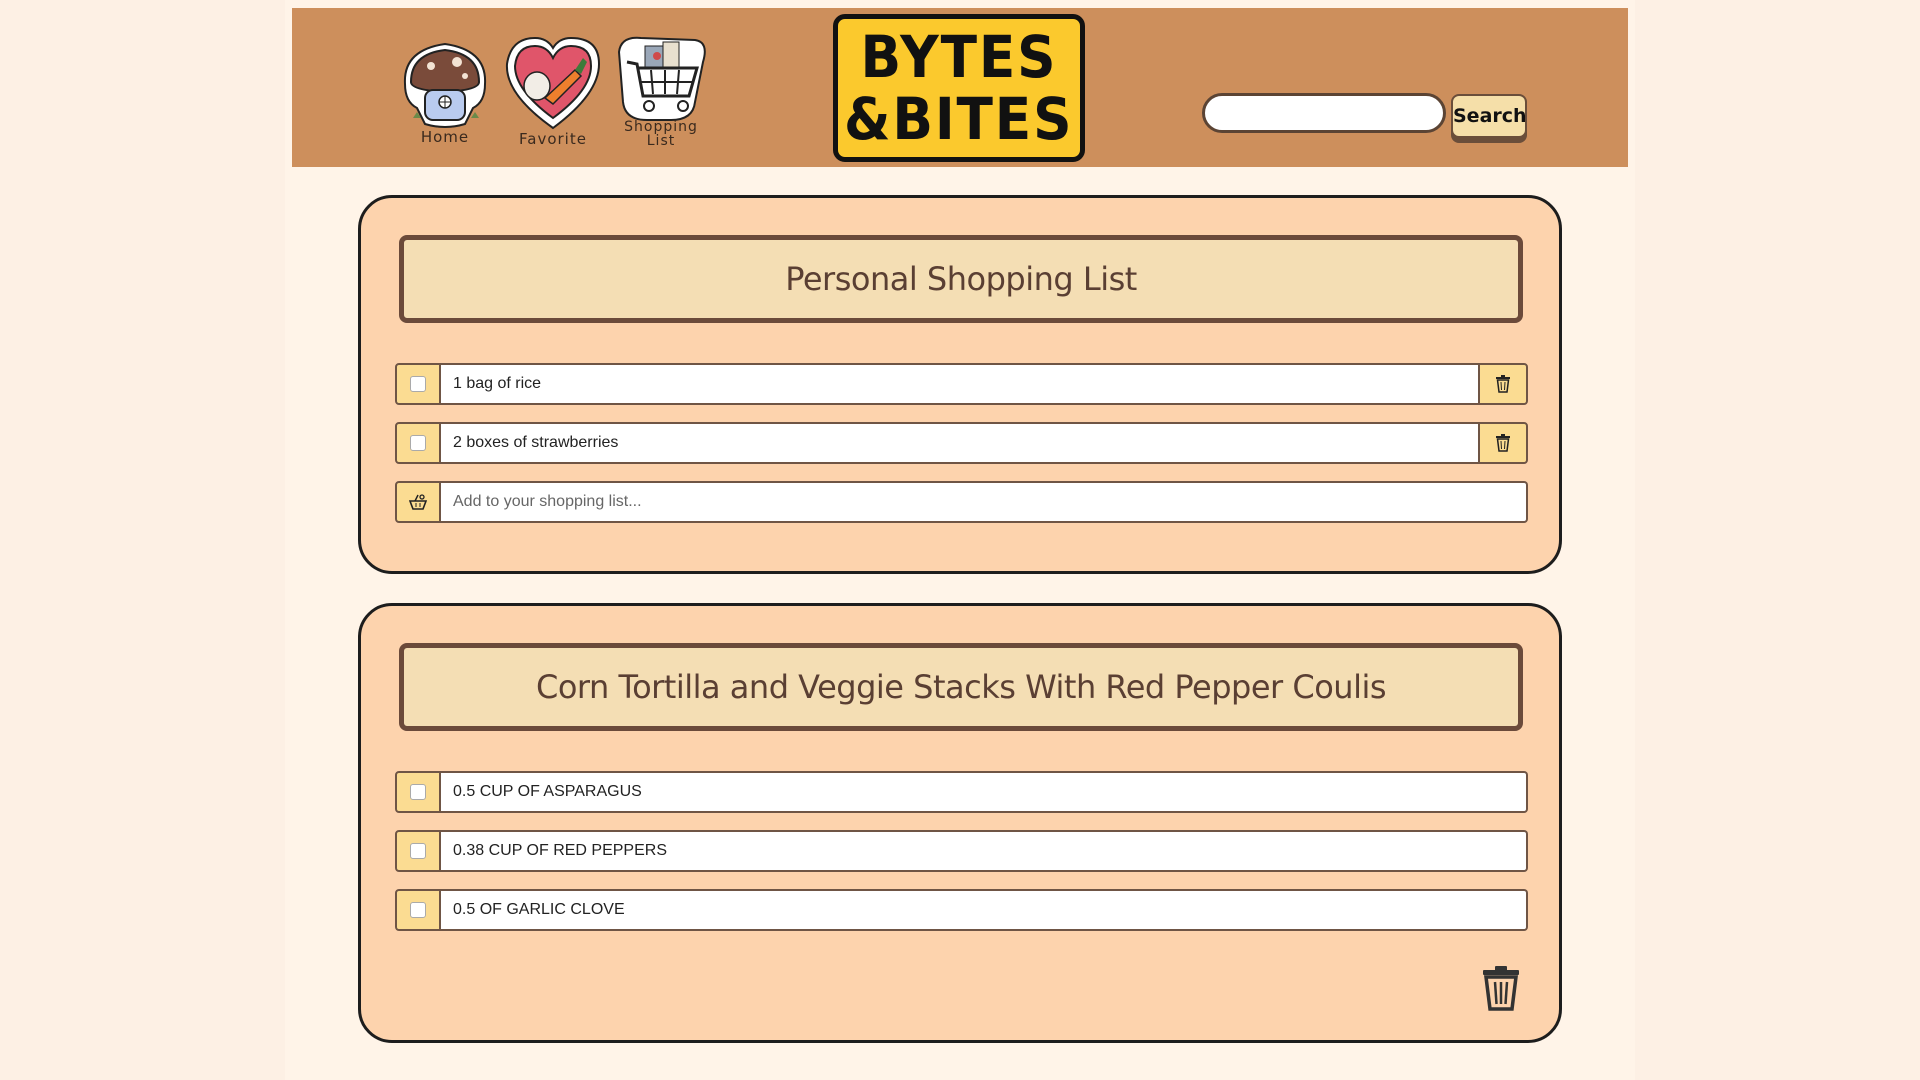  I want to click on basket-icon, so click(418, 502).